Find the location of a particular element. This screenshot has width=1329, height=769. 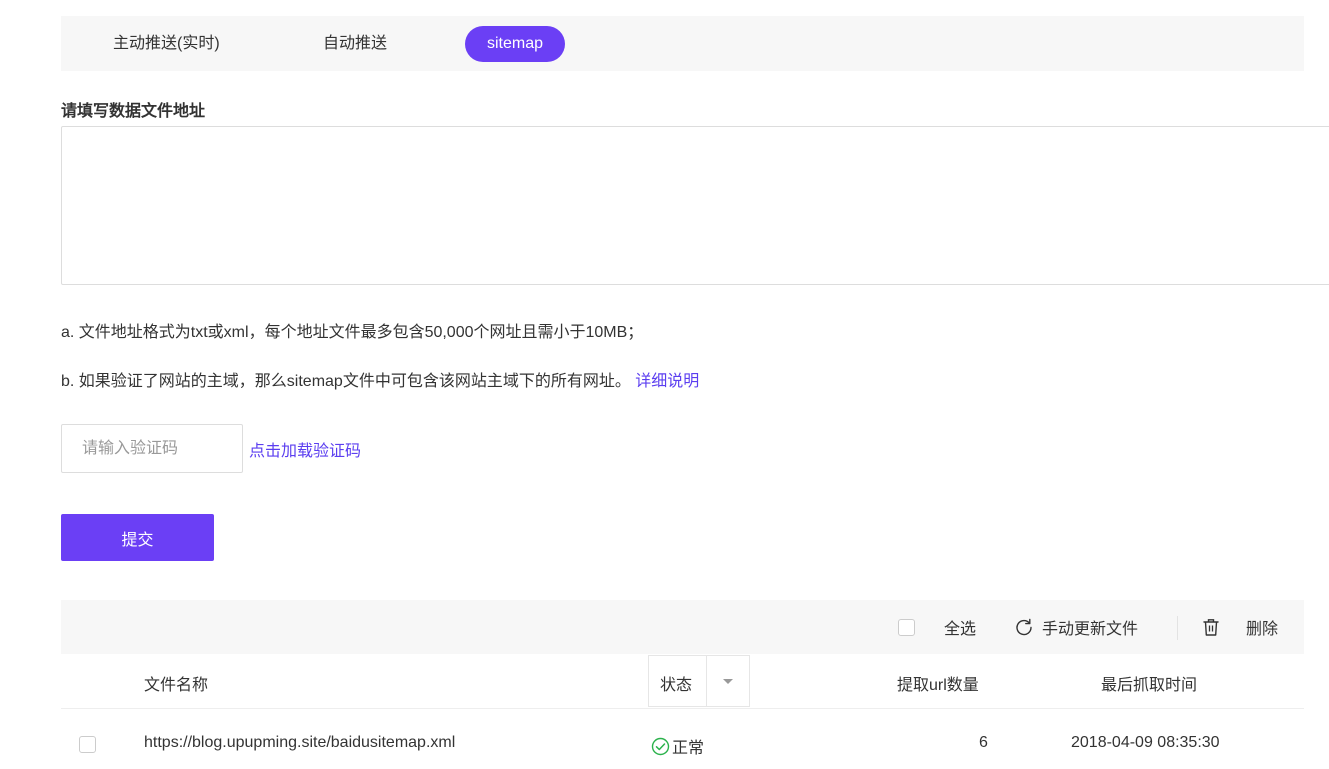

select-all-control: 全选 is located at coordinates (937, 627).